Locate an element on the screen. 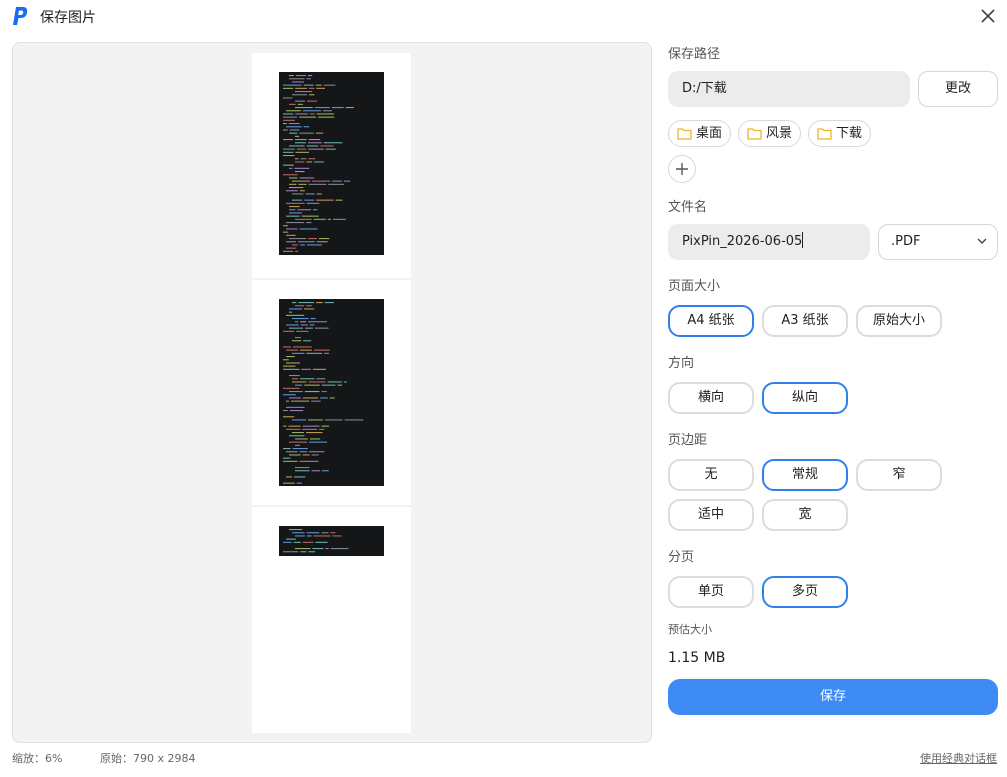 This screenshot has width=1007, height=777. quick-folder-desktop: 桌面 is located at coordinates (700, 133).